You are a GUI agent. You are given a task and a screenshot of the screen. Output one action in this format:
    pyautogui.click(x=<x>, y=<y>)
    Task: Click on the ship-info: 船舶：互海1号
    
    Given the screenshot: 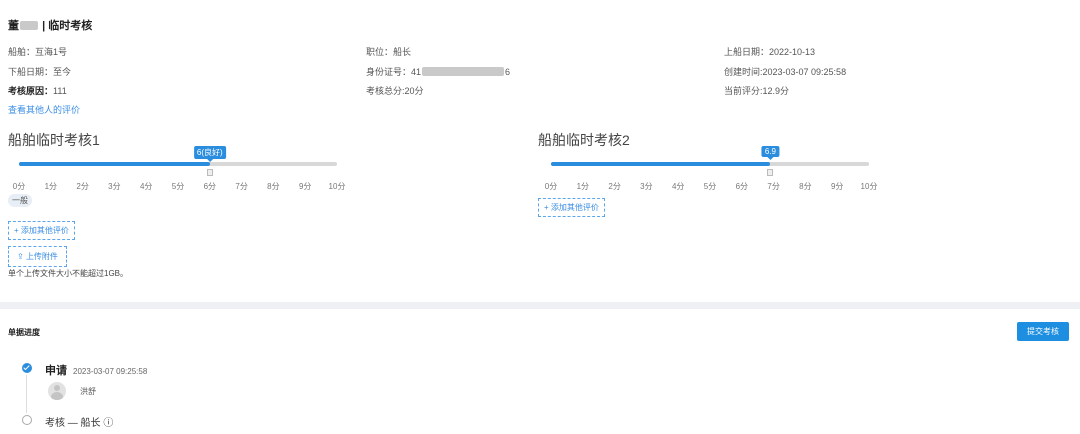 What is the action you would take?
    pyautogui.click(x=38, y=52)
    